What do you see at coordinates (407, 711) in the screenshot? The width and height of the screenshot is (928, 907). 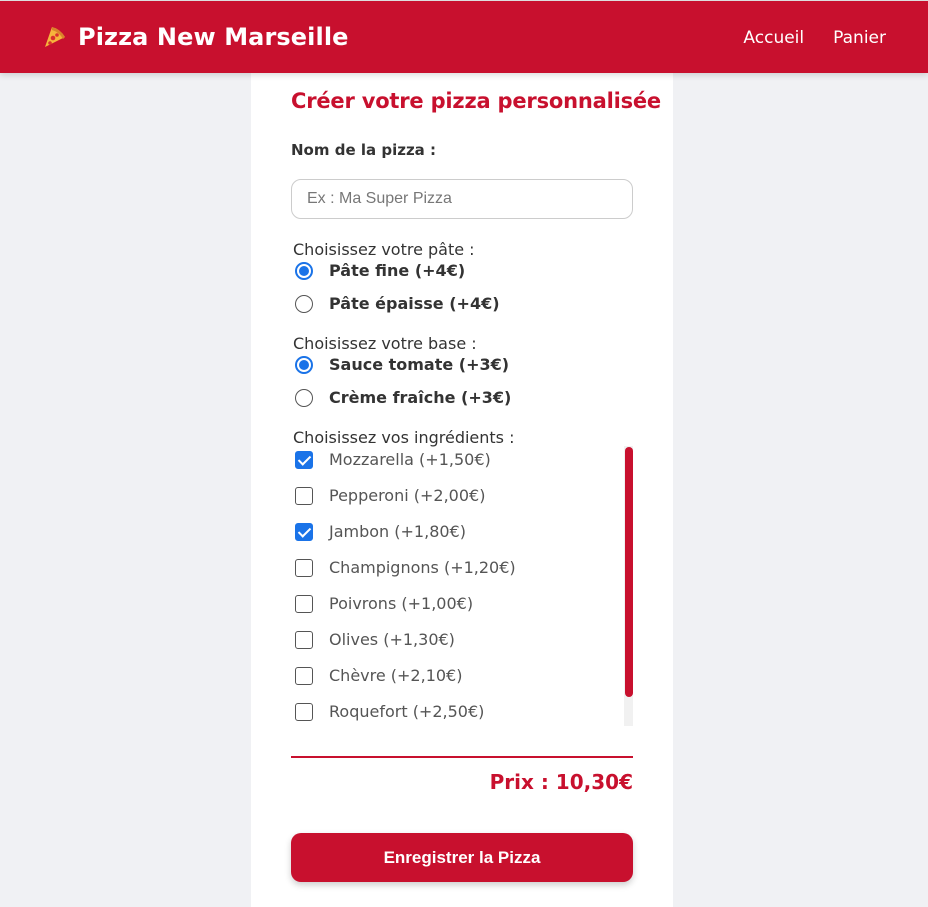 I see `ingredient-label: Roquefort (+2,50€)` at bounding box center [407, 711].